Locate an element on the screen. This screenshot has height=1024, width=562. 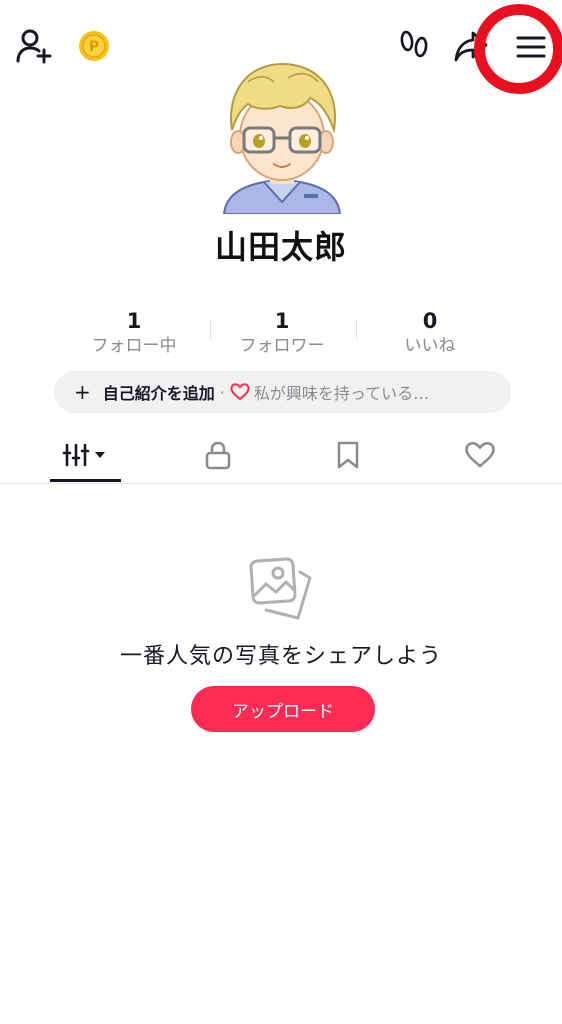
tab-saved is located at coordinates (348, 455).